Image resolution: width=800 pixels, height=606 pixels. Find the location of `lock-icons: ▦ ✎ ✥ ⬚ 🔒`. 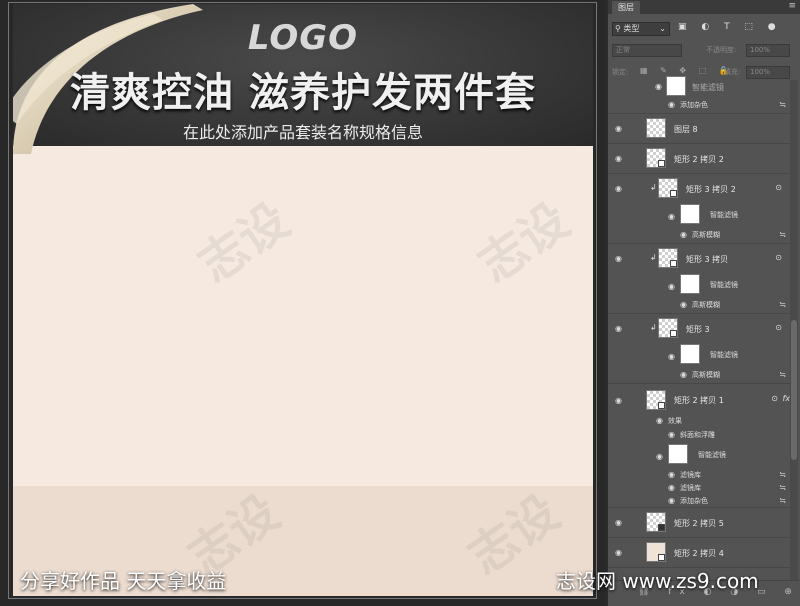

lock-icons: ▦ ✎ ✥ ⬚ 🔒 is located at coordinates (687, 70).